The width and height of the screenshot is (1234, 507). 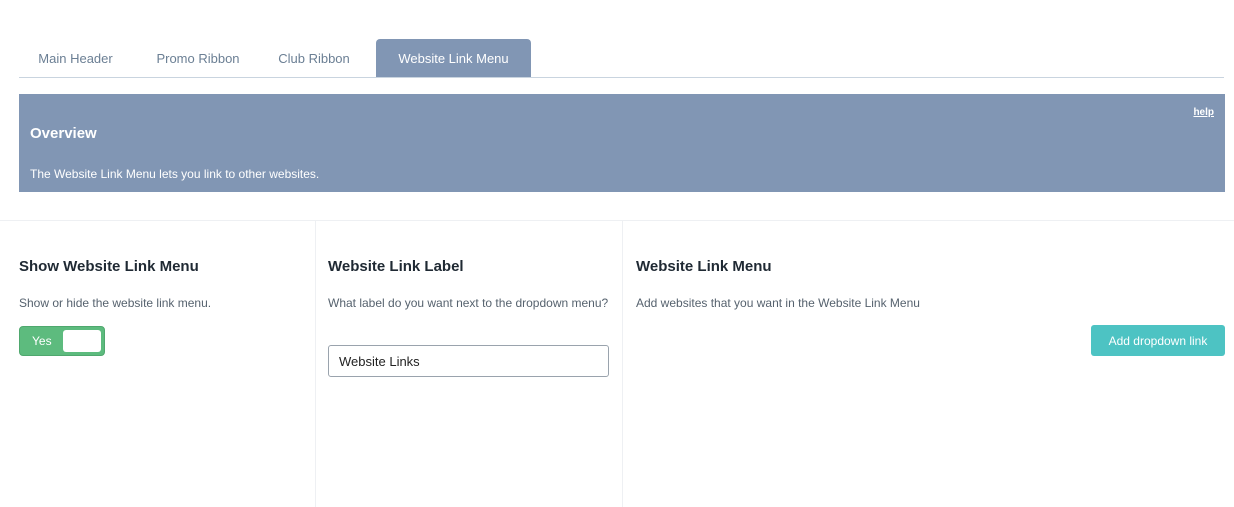 I want to click on section-divider, so click(x=617, y=220).